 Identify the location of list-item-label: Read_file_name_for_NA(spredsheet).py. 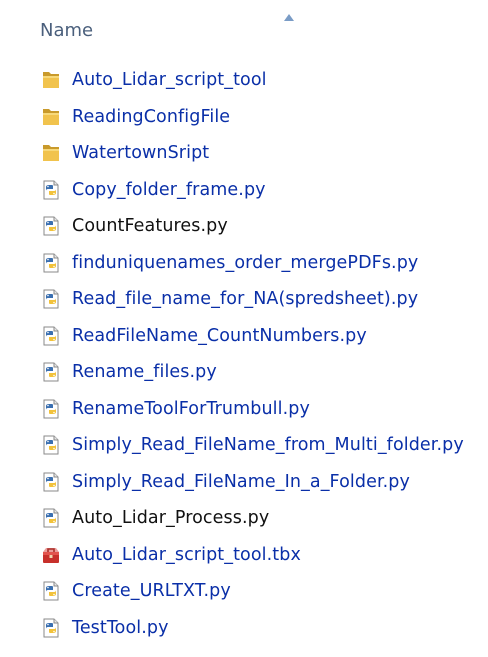
(245, 299).